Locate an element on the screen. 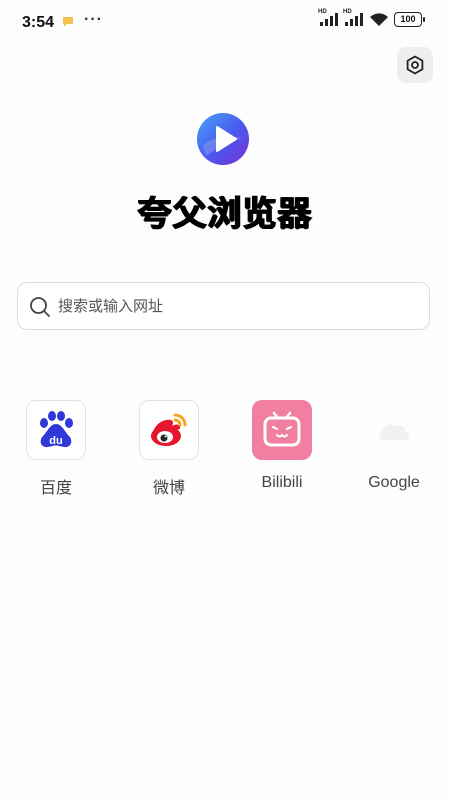 The width and height of the screenshot is (450, 800). google-tile is located at coordinates (394, 430).